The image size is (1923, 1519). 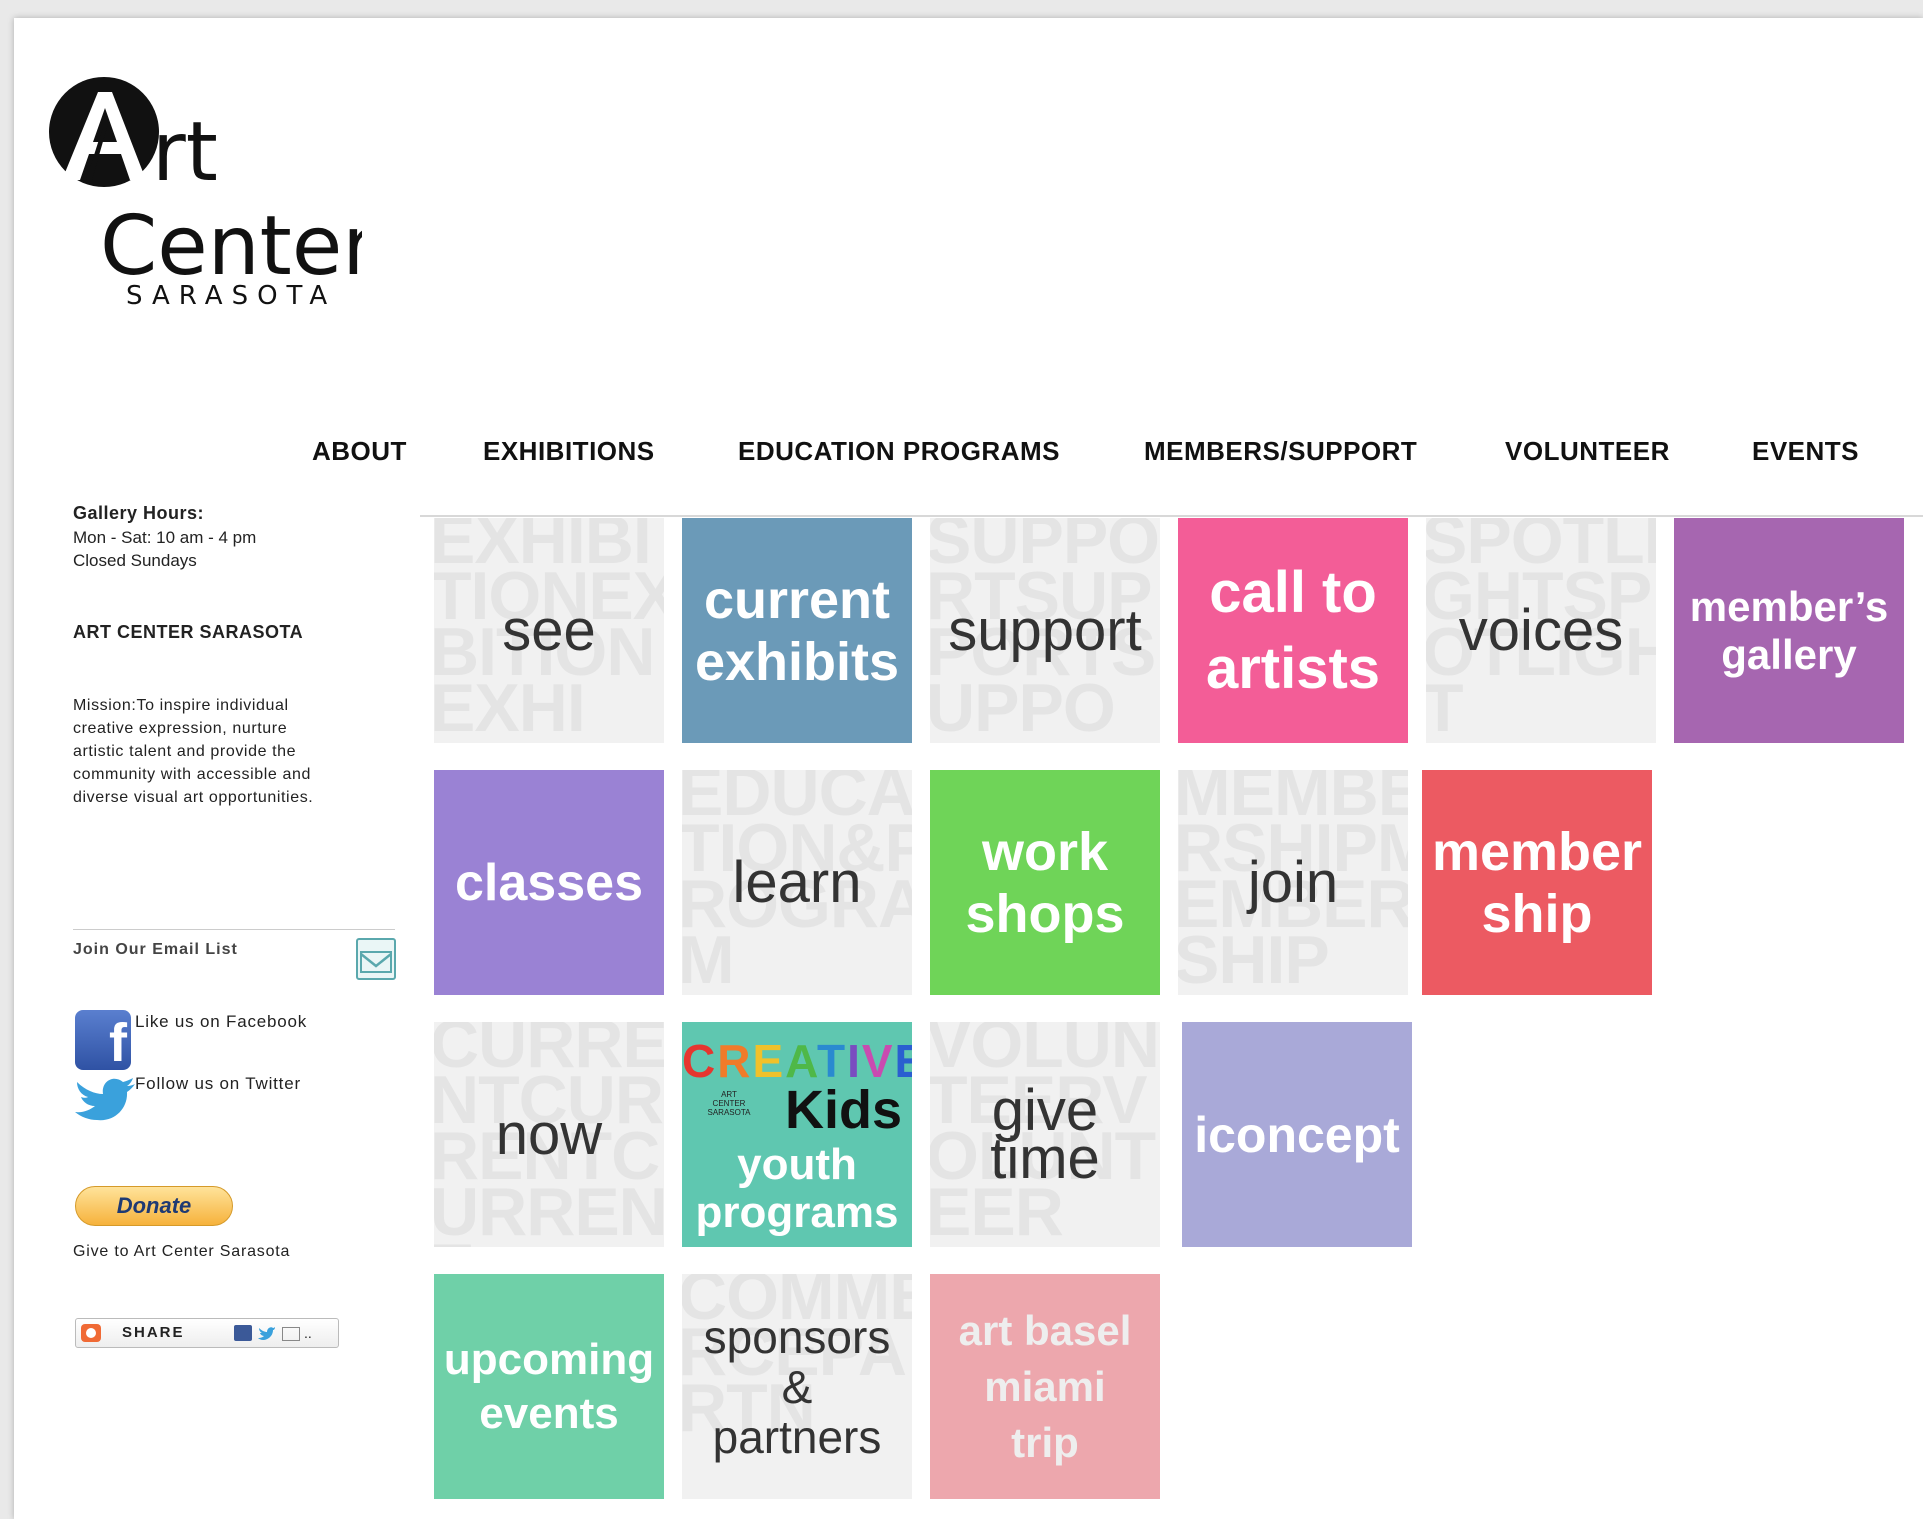 I want to click on creative-kids-logo-text: CREATIVE, so click(x=797, y=1061).